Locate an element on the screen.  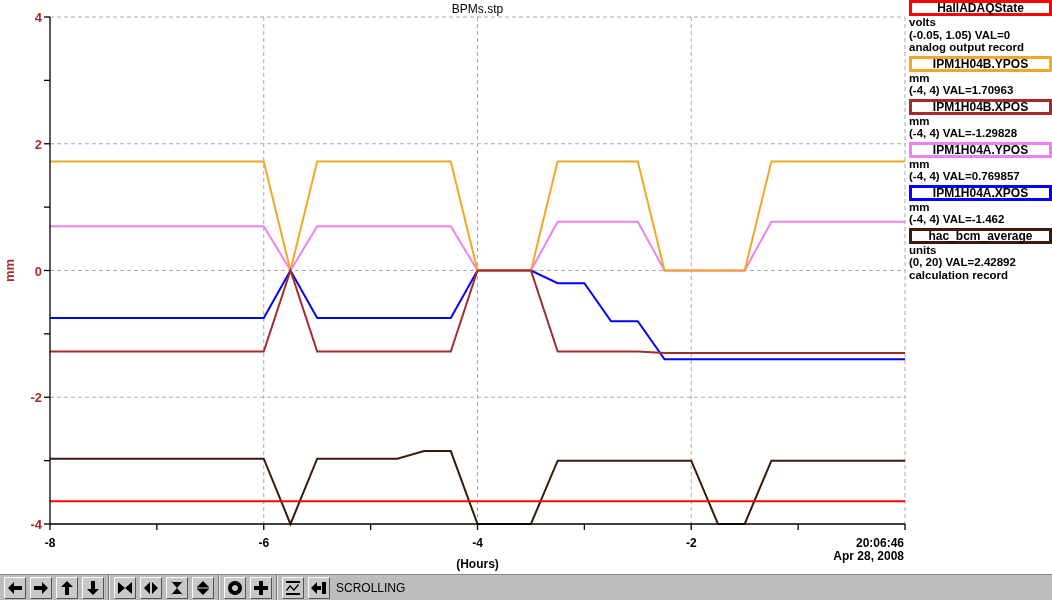
y-tick-label: -4 is located at coordinates (36, 524).